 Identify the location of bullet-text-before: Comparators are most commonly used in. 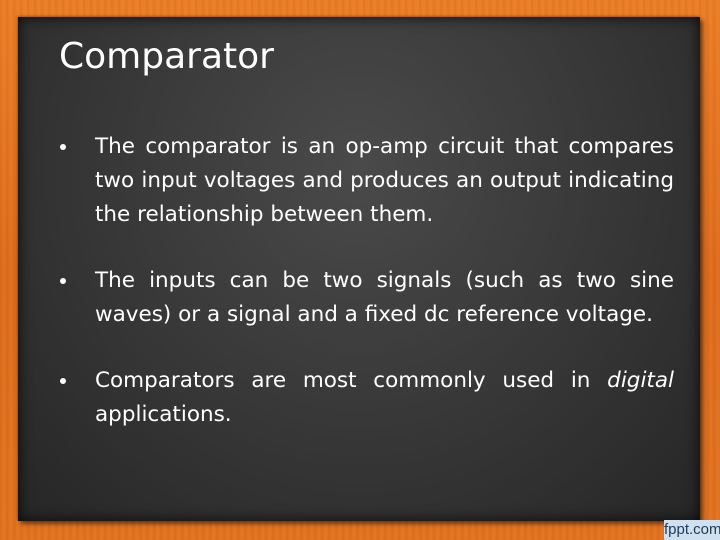
(351, 380).